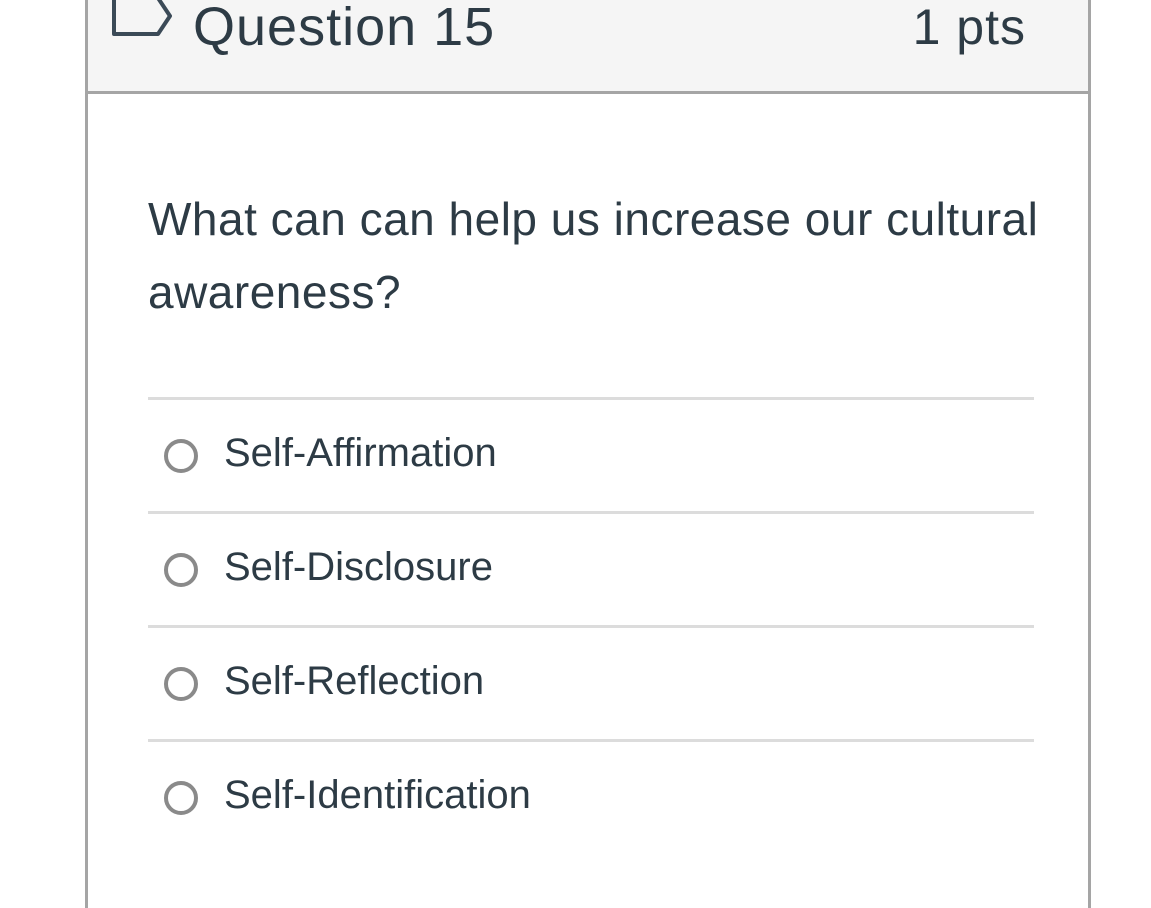 The image size is (1151, 908). I want to click on question-header: Question 15 1 pts, so click(588, 47).